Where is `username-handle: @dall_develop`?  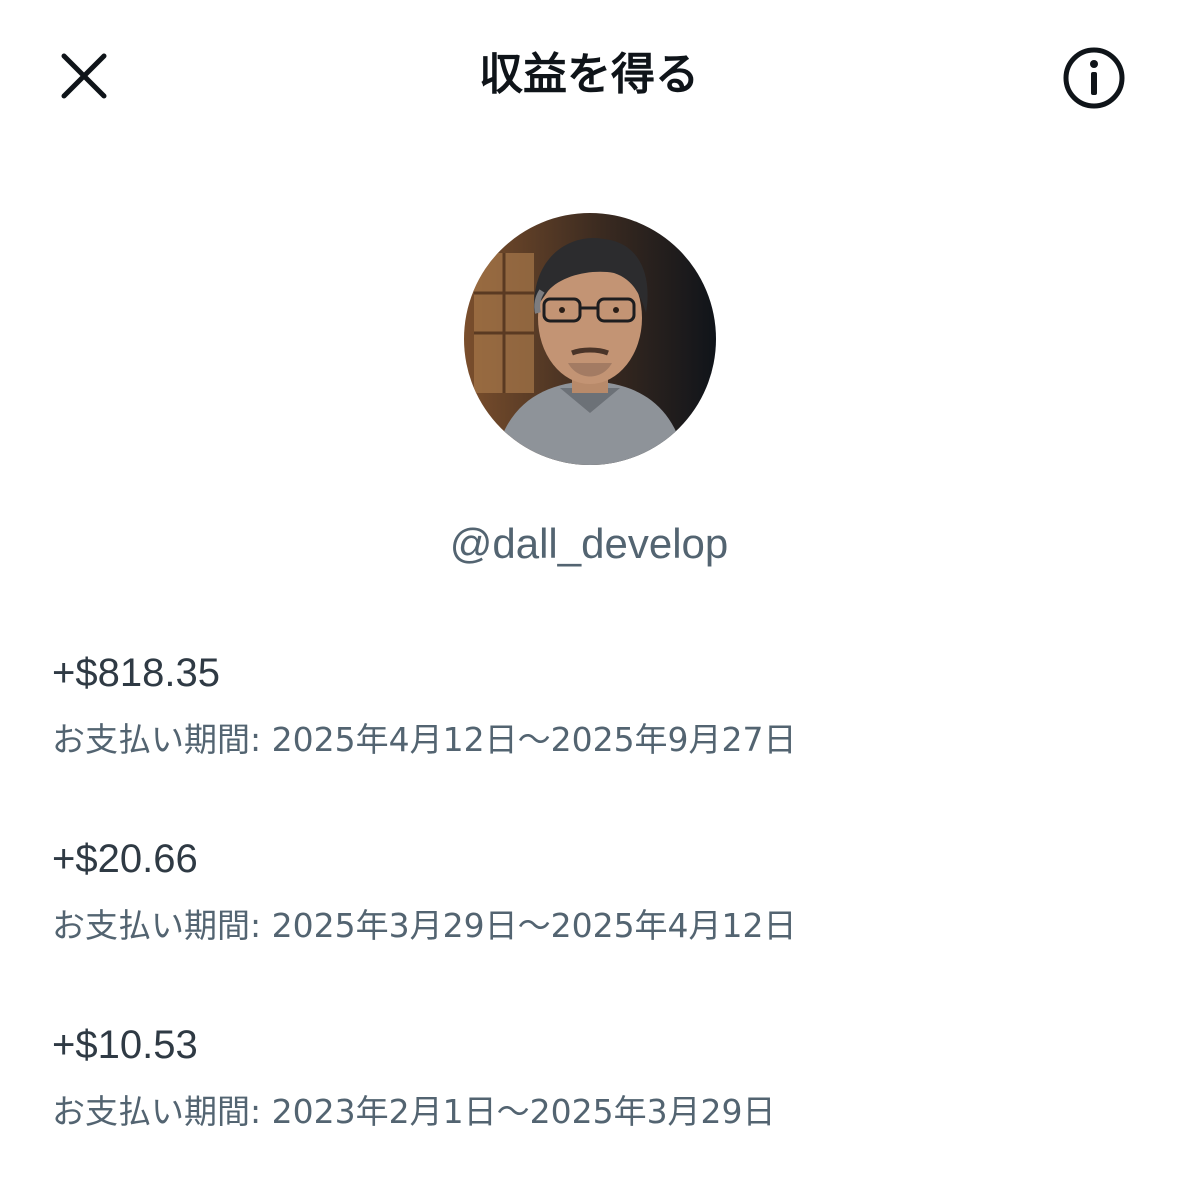
username-handle: @dall_develop is located at coordinates (589, 543).